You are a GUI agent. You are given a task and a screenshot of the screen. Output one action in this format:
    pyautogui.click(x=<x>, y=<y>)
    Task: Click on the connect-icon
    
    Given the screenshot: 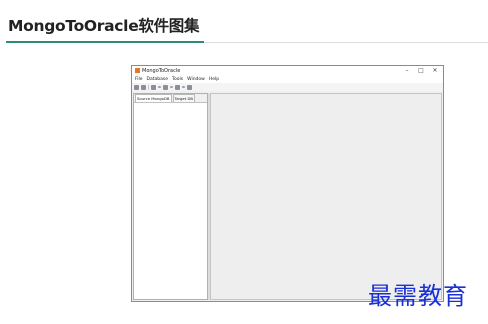 What is the action you would take?
    pyautogui.click(x=136, y=87)
    